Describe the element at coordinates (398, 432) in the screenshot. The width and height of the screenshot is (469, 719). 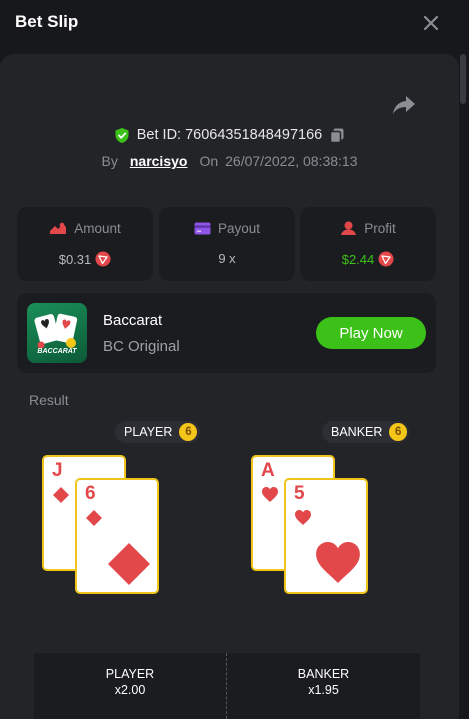
I see `banker-score-badge: 6` at that location.